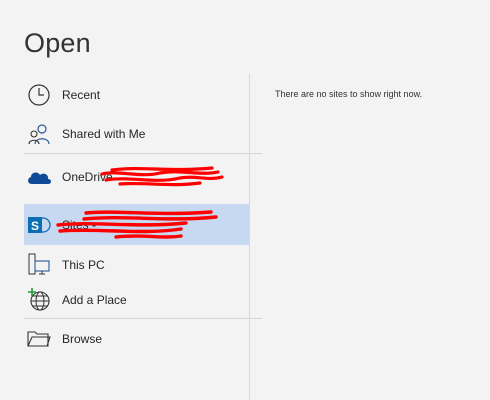 This screenshot has width=490, height=400. What do you see at coordinates (94, 300) in the screenshot?
I see `location-label: Add a Place` at bounding box center [94, 300].